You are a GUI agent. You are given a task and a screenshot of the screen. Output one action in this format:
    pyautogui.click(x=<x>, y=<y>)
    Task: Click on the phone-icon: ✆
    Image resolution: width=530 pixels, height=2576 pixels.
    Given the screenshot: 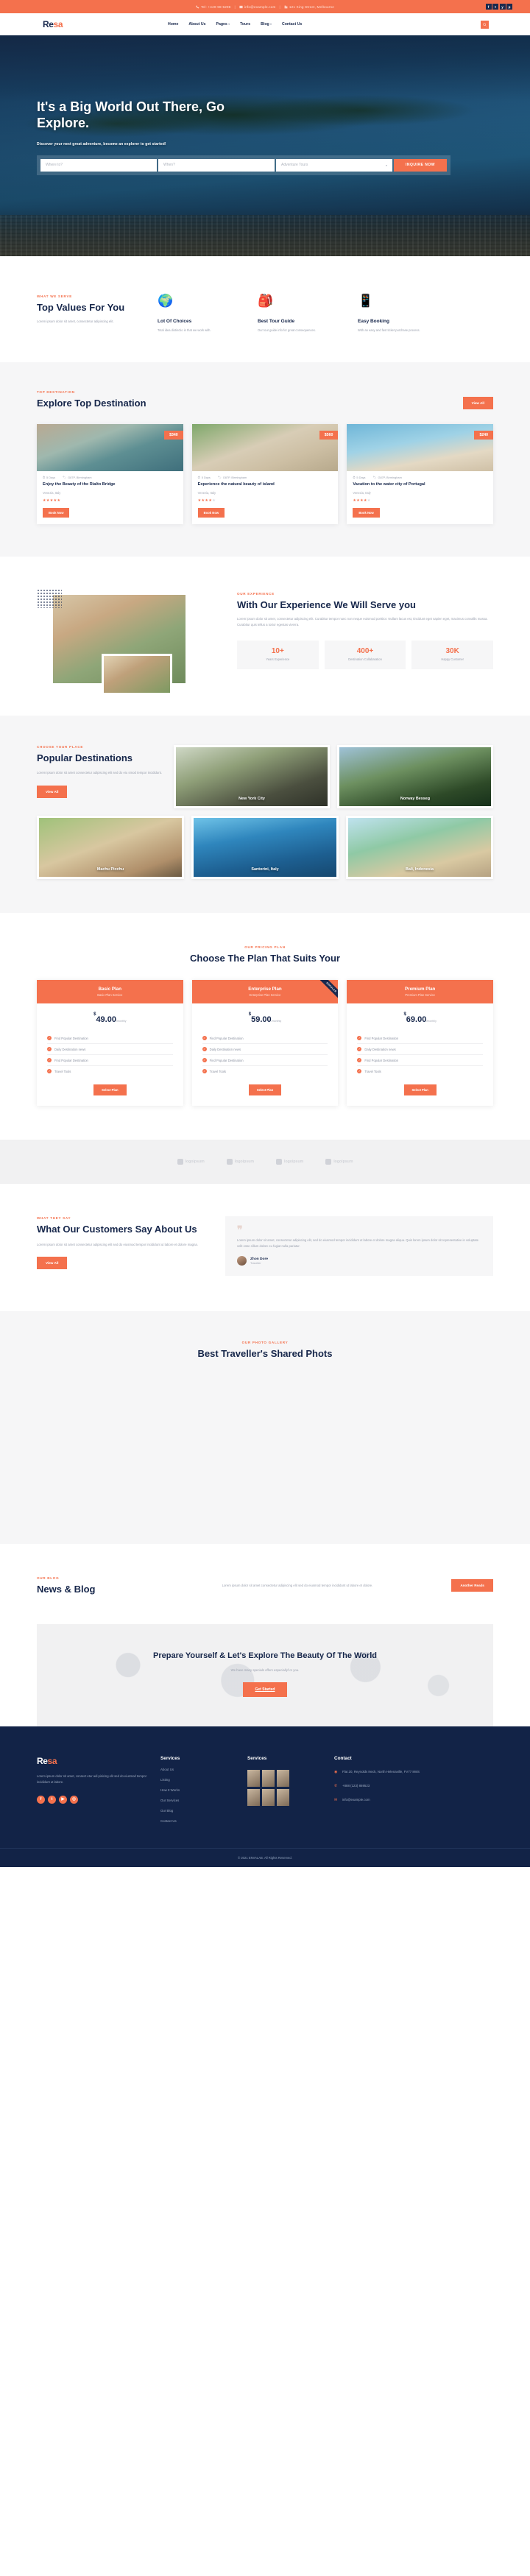 What is the action you would take?
    pyautogui.click(x=336, y=1786)
    